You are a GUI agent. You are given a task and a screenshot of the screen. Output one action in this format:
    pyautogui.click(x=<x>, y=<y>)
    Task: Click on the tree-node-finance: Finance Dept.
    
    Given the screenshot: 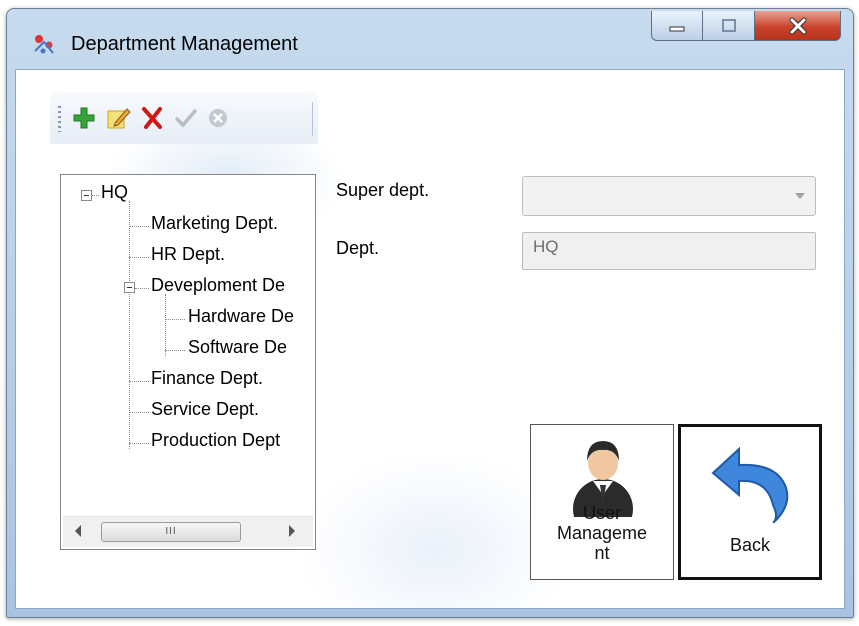 What is the action you would take?
    pyautogui.click(x=207, y=378)
    